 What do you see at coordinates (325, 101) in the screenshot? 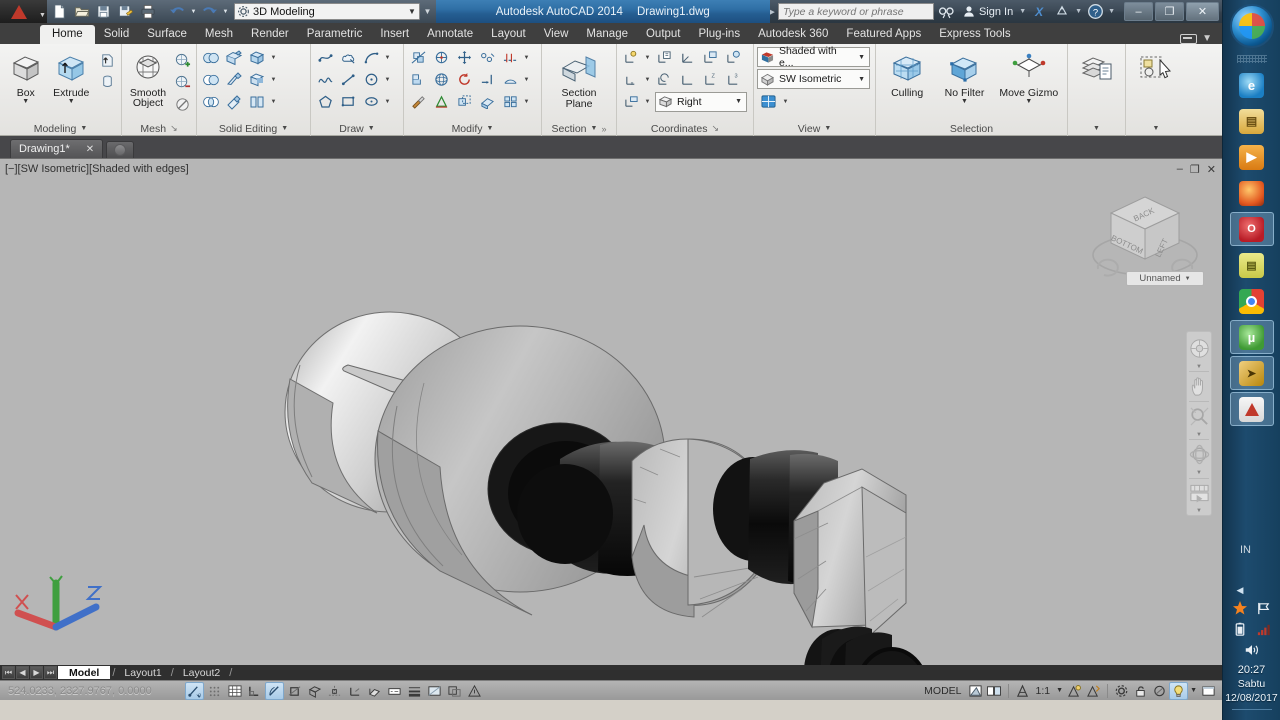
I see `polygon-icon` at bounding box center [325, 101].